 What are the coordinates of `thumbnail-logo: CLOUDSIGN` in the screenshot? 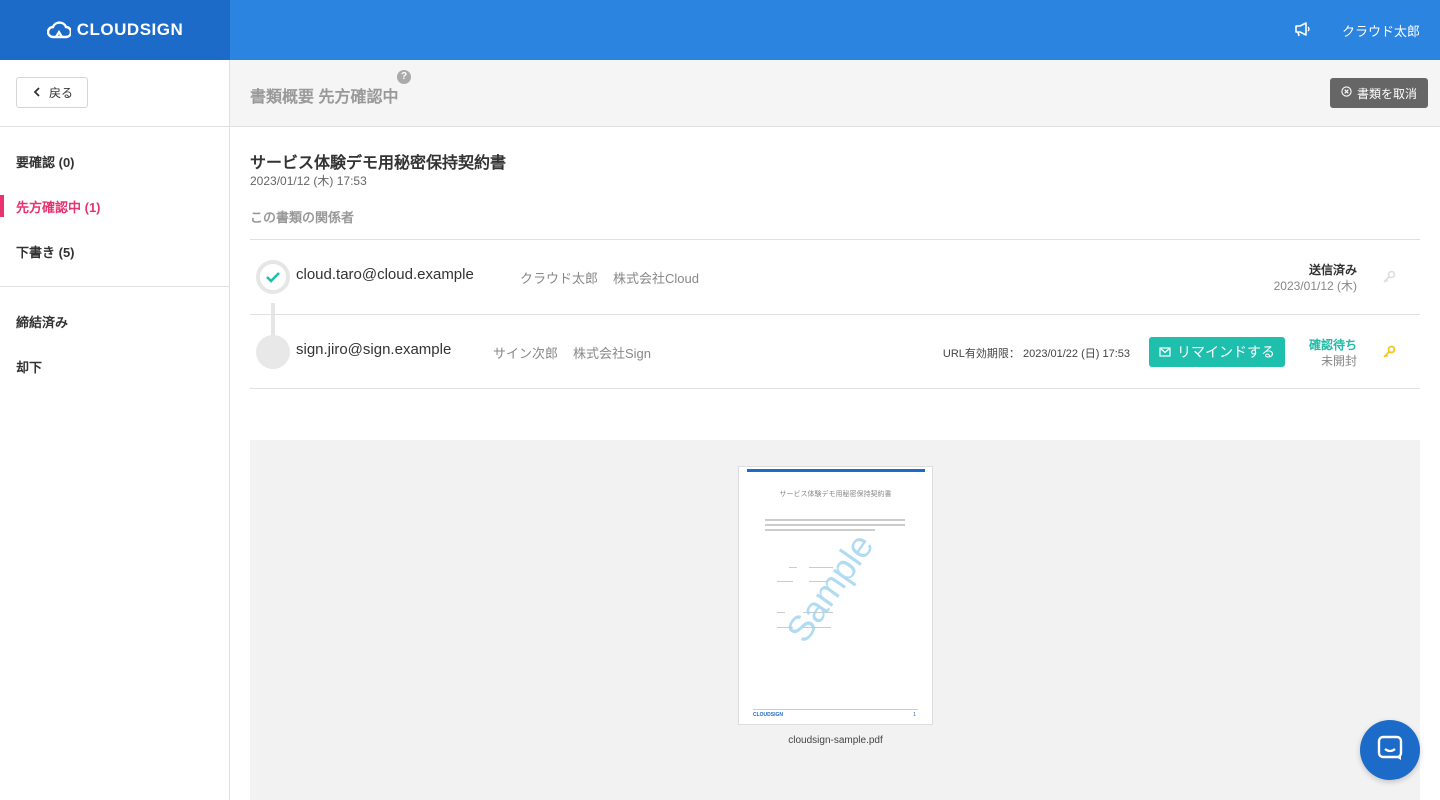 It's located at (768, 715).